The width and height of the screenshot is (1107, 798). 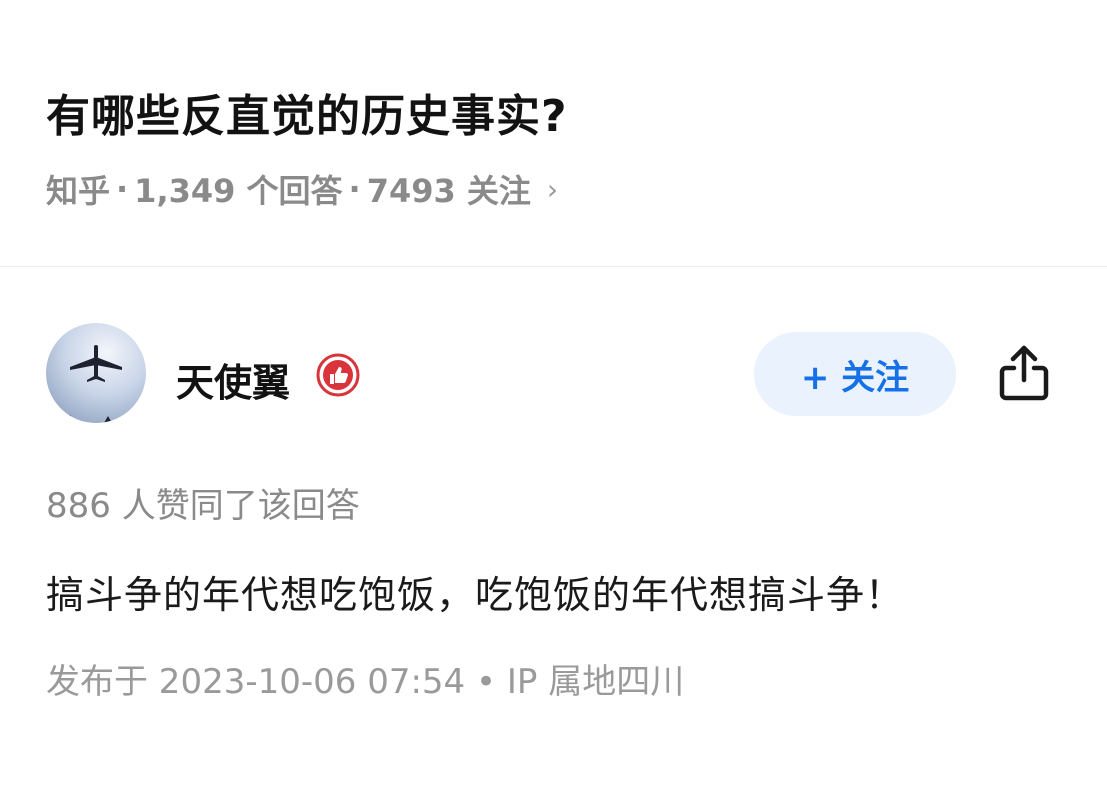 What do you see at coordinates (78, 191) in the screenshot?
I see `source-label: 知乎` at bounding box center [78, 191].